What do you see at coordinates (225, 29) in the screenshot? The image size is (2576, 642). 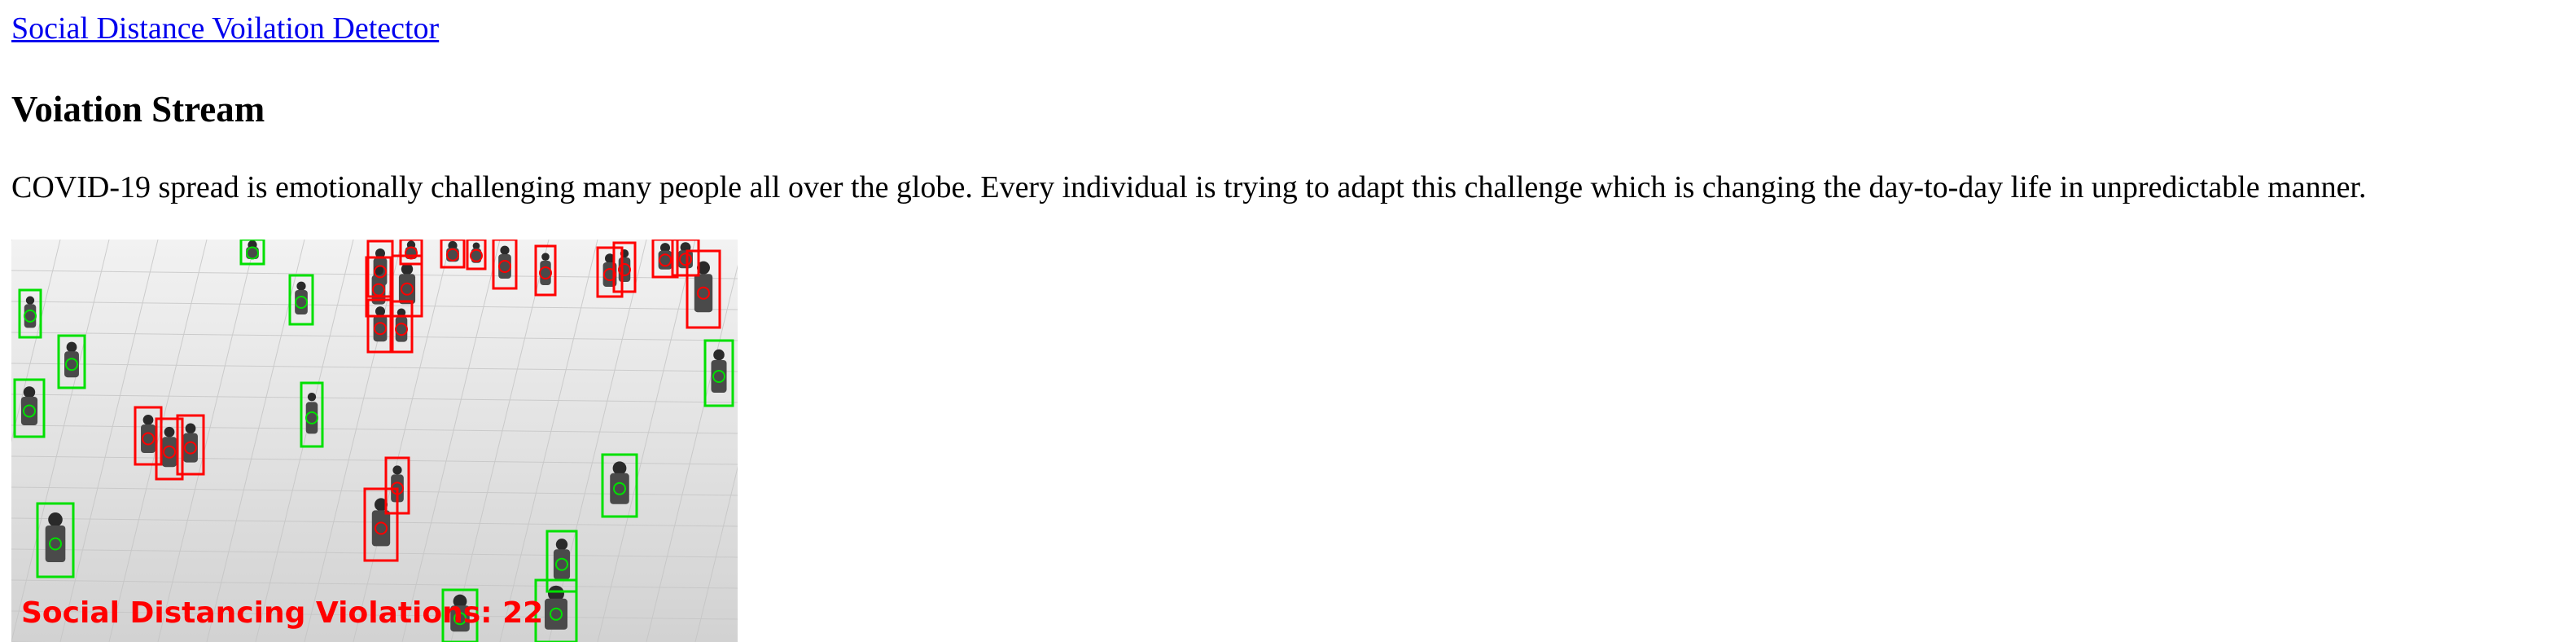 I see `brand-link: Social Distance Voilation Detector` at bounding box center [225, 29].